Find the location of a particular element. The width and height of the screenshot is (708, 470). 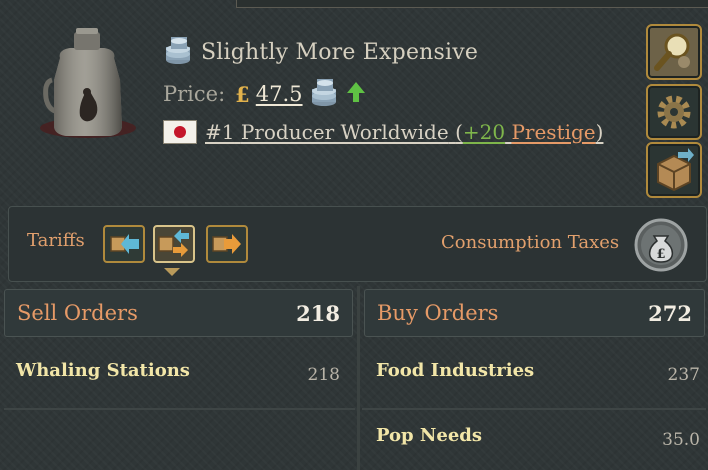

money-bag-icon: £ is located at coordinates (661, 245).